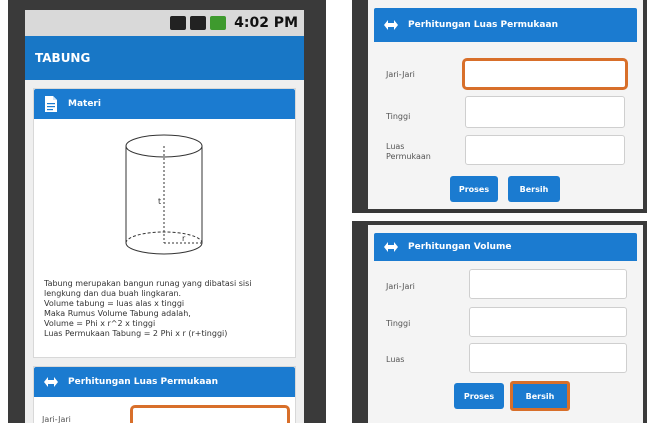 The image size is (654, 423). Describe the element at coordinates (164, 58) in the screenshot. I see `app-title-bar: TABUNG` at that location.